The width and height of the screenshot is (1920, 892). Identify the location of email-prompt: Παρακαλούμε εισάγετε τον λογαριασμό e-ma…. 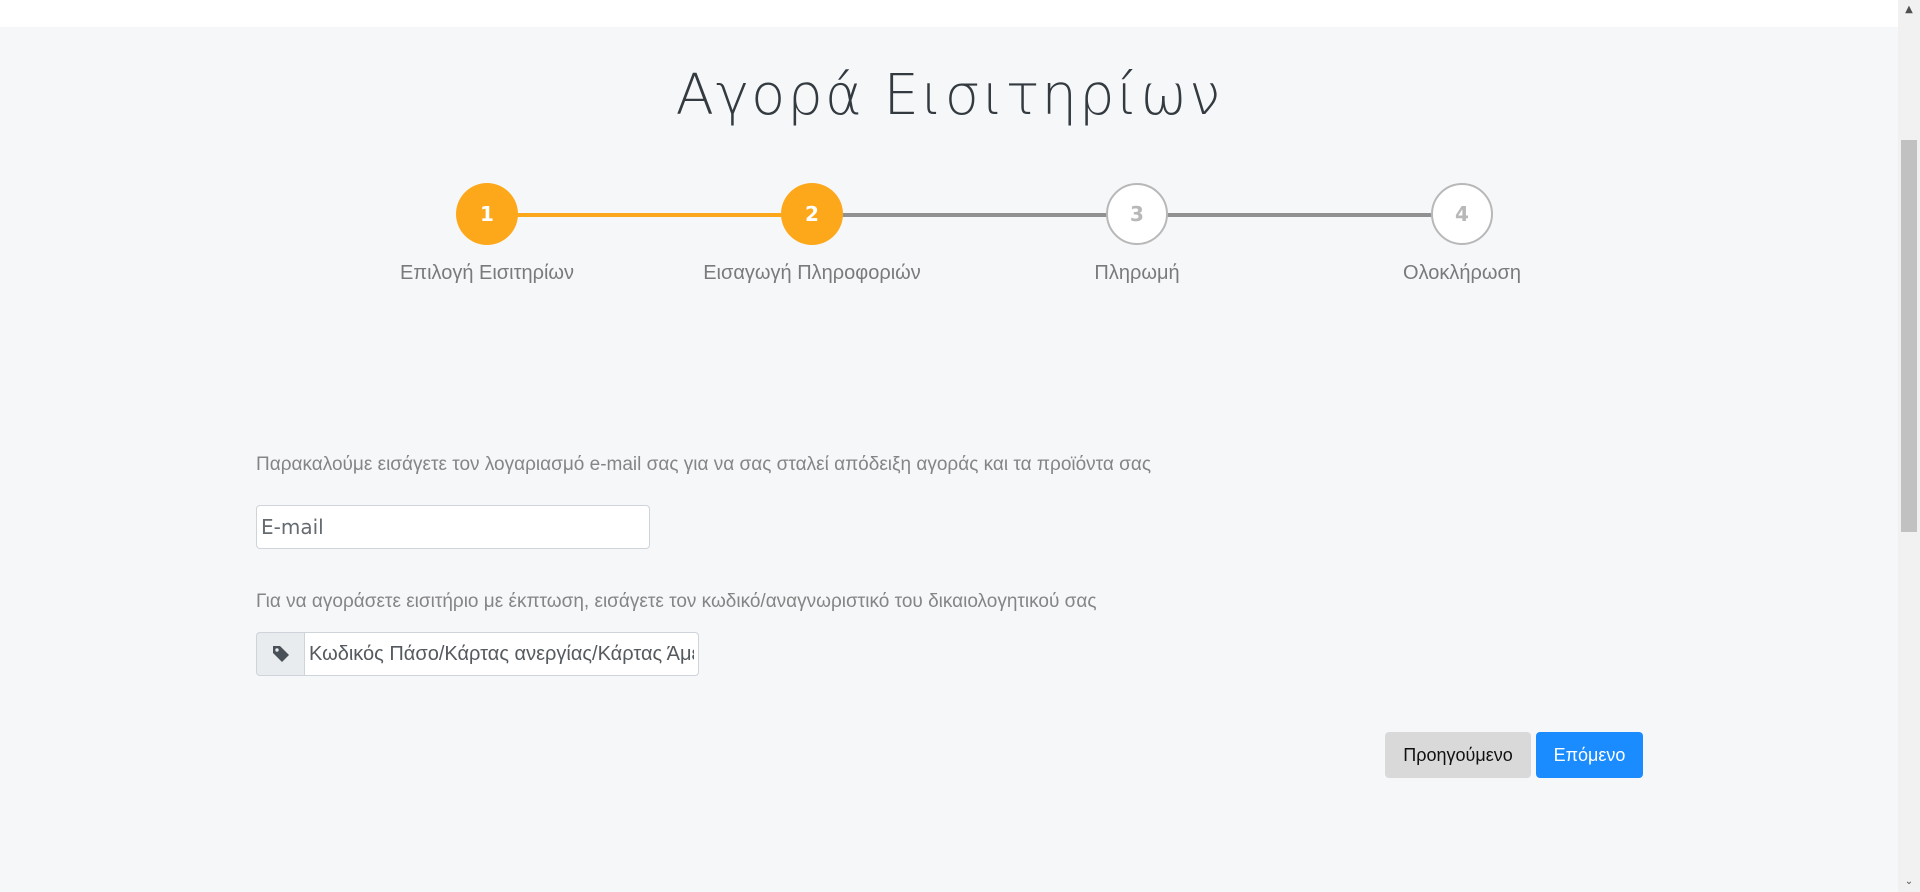
(704, 464).